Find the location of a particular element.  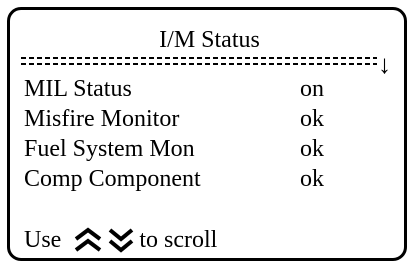

list-item: MIL Status on is located at coordinates (209, 89).